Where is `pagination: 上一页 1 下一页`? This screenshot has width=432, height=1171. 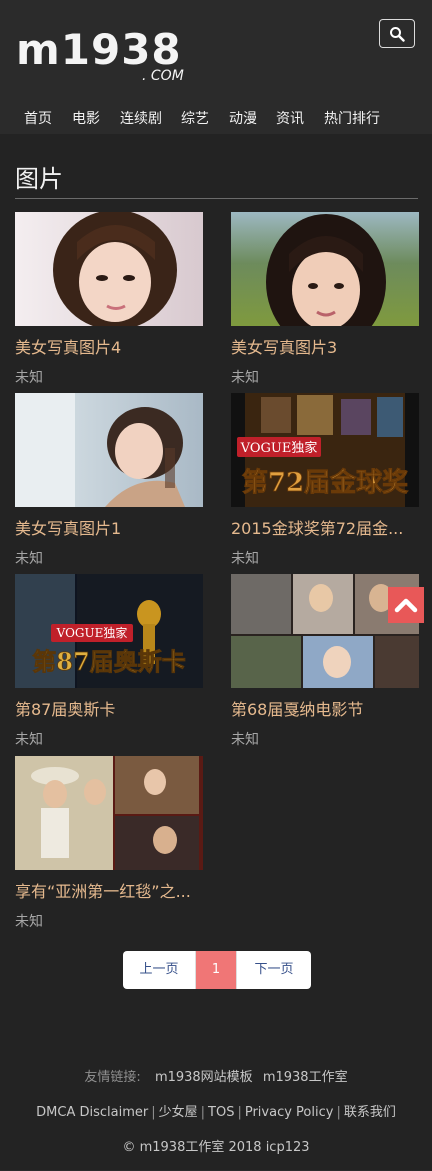 pagination: 上一页 1 下一页 is located at coordinates (217, 970).